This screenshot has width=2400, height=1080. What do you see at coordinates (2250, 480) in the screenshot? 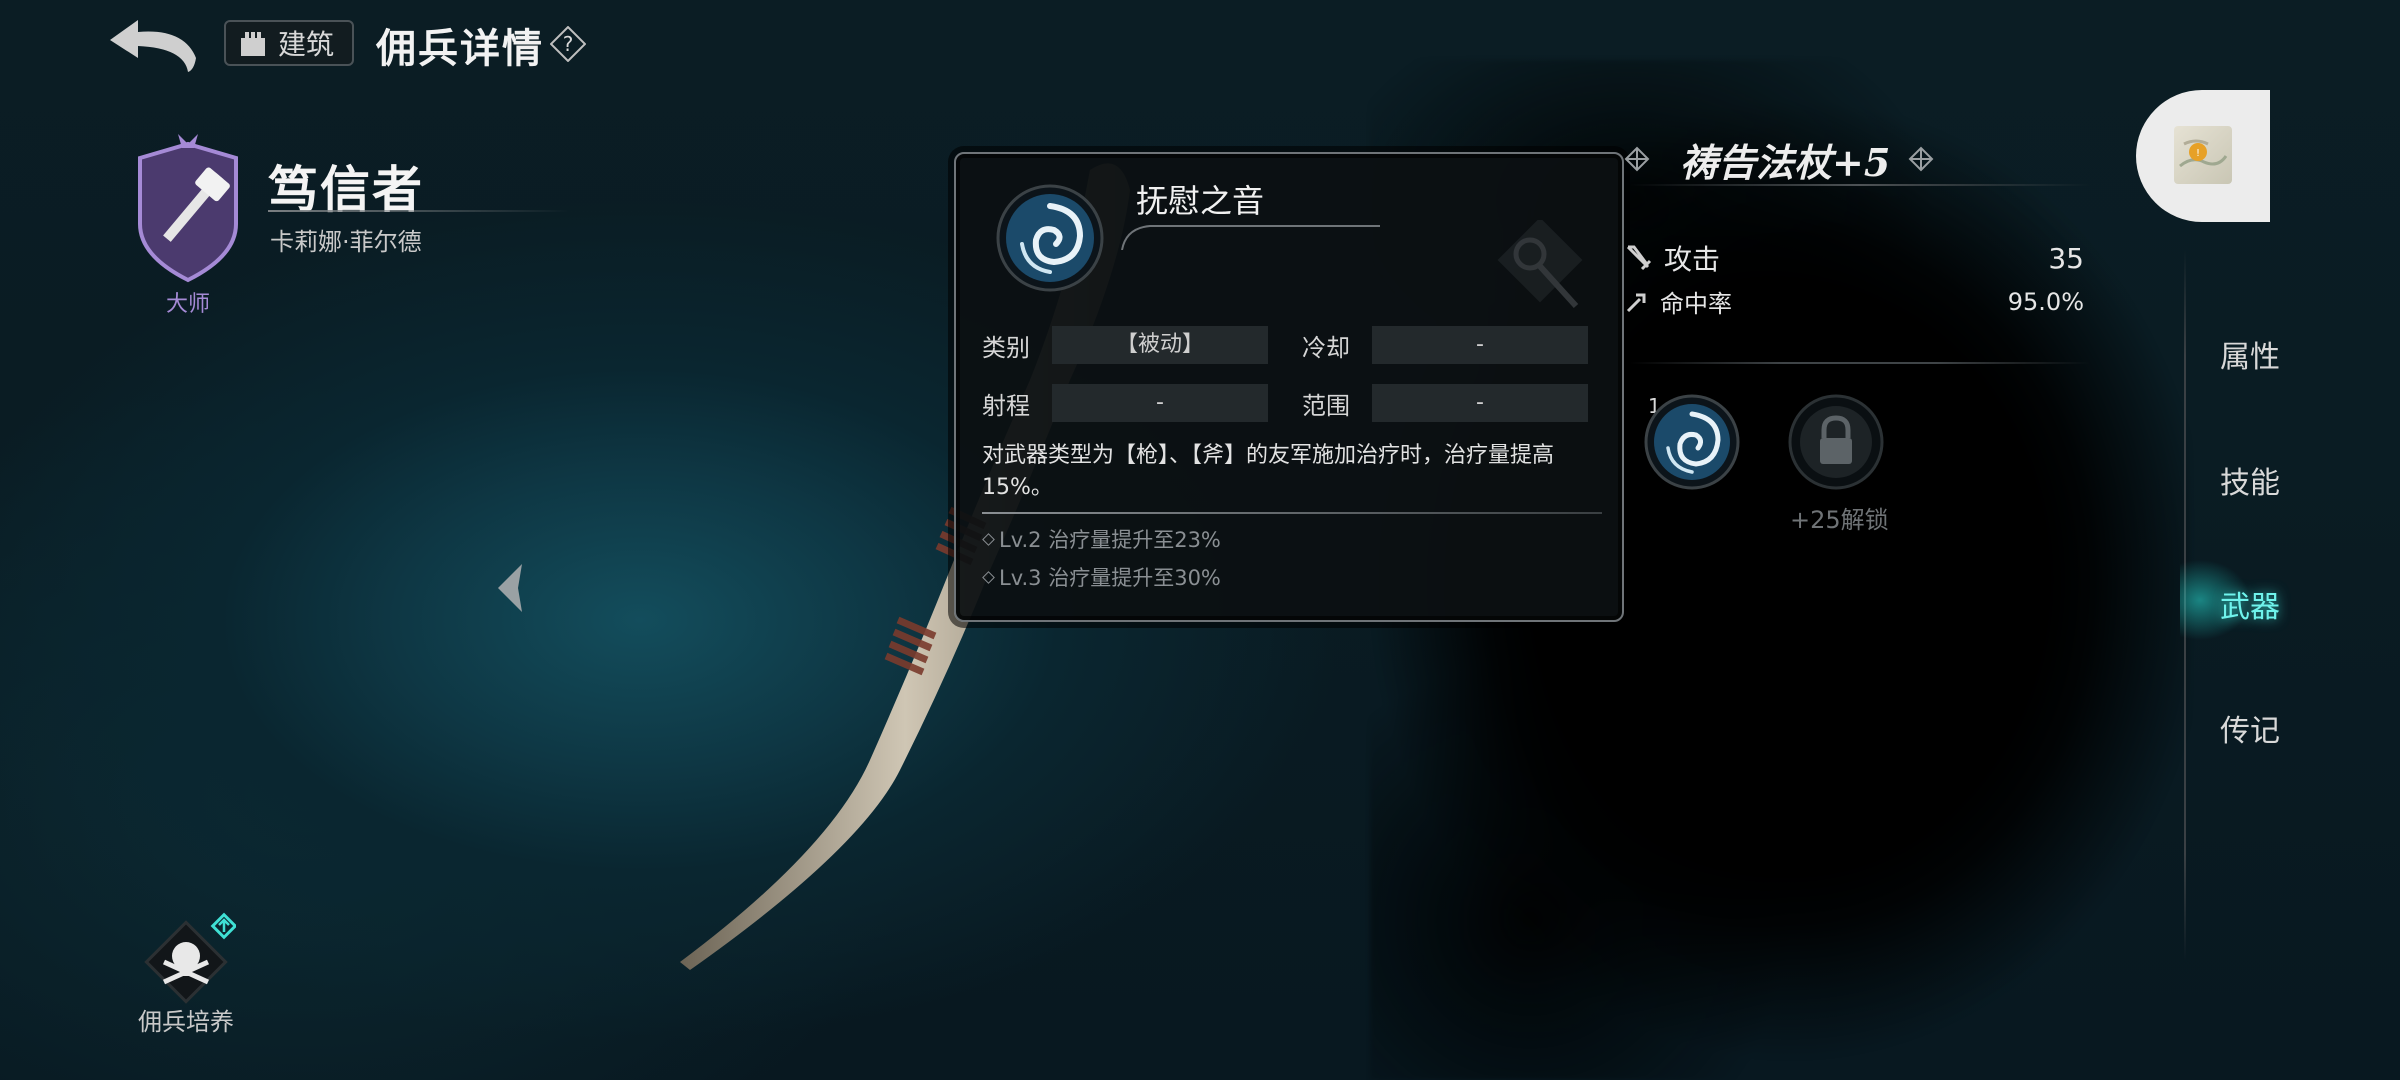
I see `tab-skills: 技能` at bounding box center [2250, 480].